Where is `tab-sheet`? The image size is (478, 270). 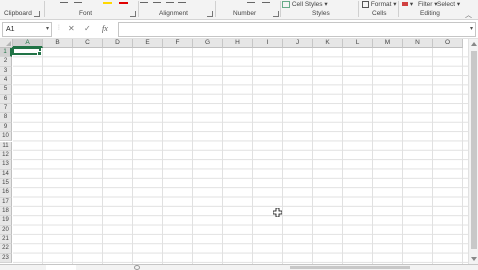 tab-sheet is located at coordinates (99, 267).